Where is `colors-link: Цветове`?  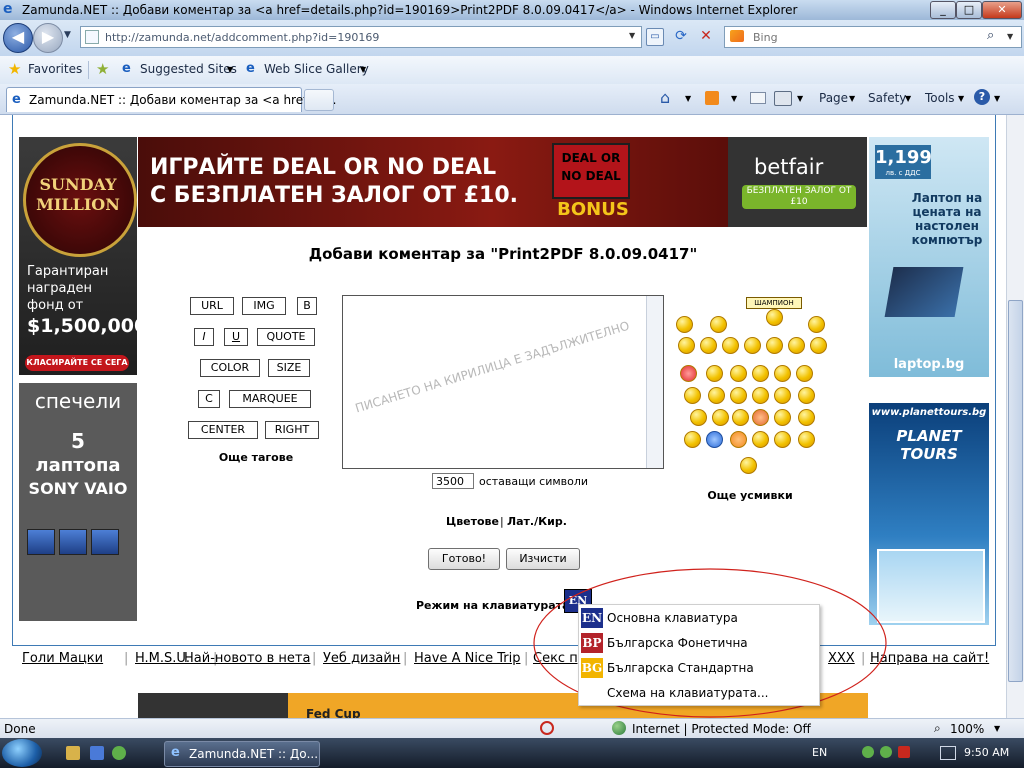
colors-link: Цветове is located at coordinates (472, 521).